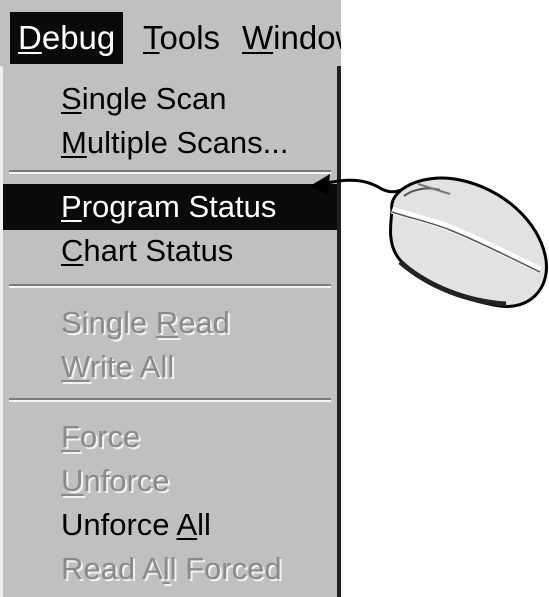 This screenshot has width=549, height=597. What do you see at coordinates (119, 524) in the screenshot?
I see `menu-item-label-pre: Unforce` at bounding box center [119, 524].